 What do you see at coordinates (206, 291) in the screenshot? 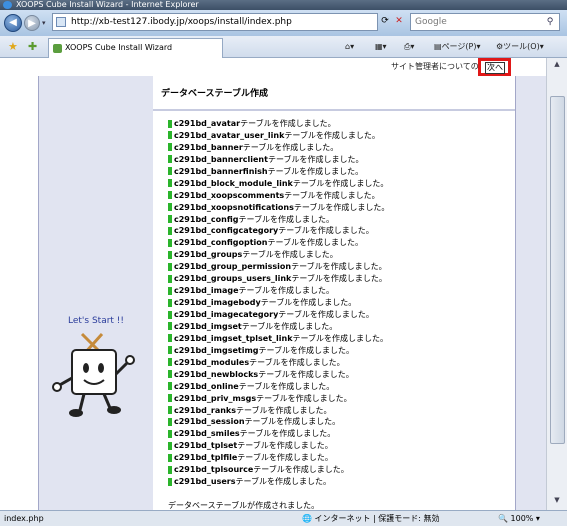
I see `table-name: c291bd_image` at bounding box center [206, 291].